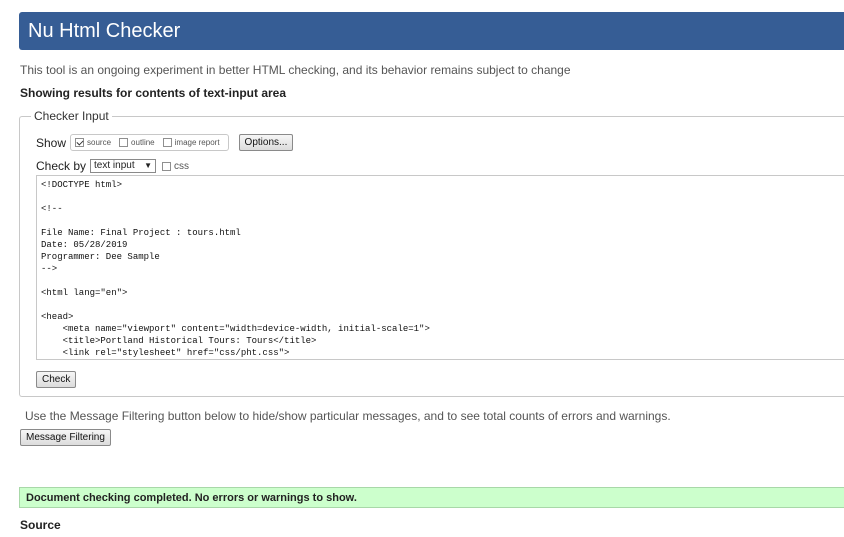 The image size is (844, 537). What do you see at coordinates (61, 166) in the screenshot?
I see `check-by-label: Check by` at bounding box center [61, 166].